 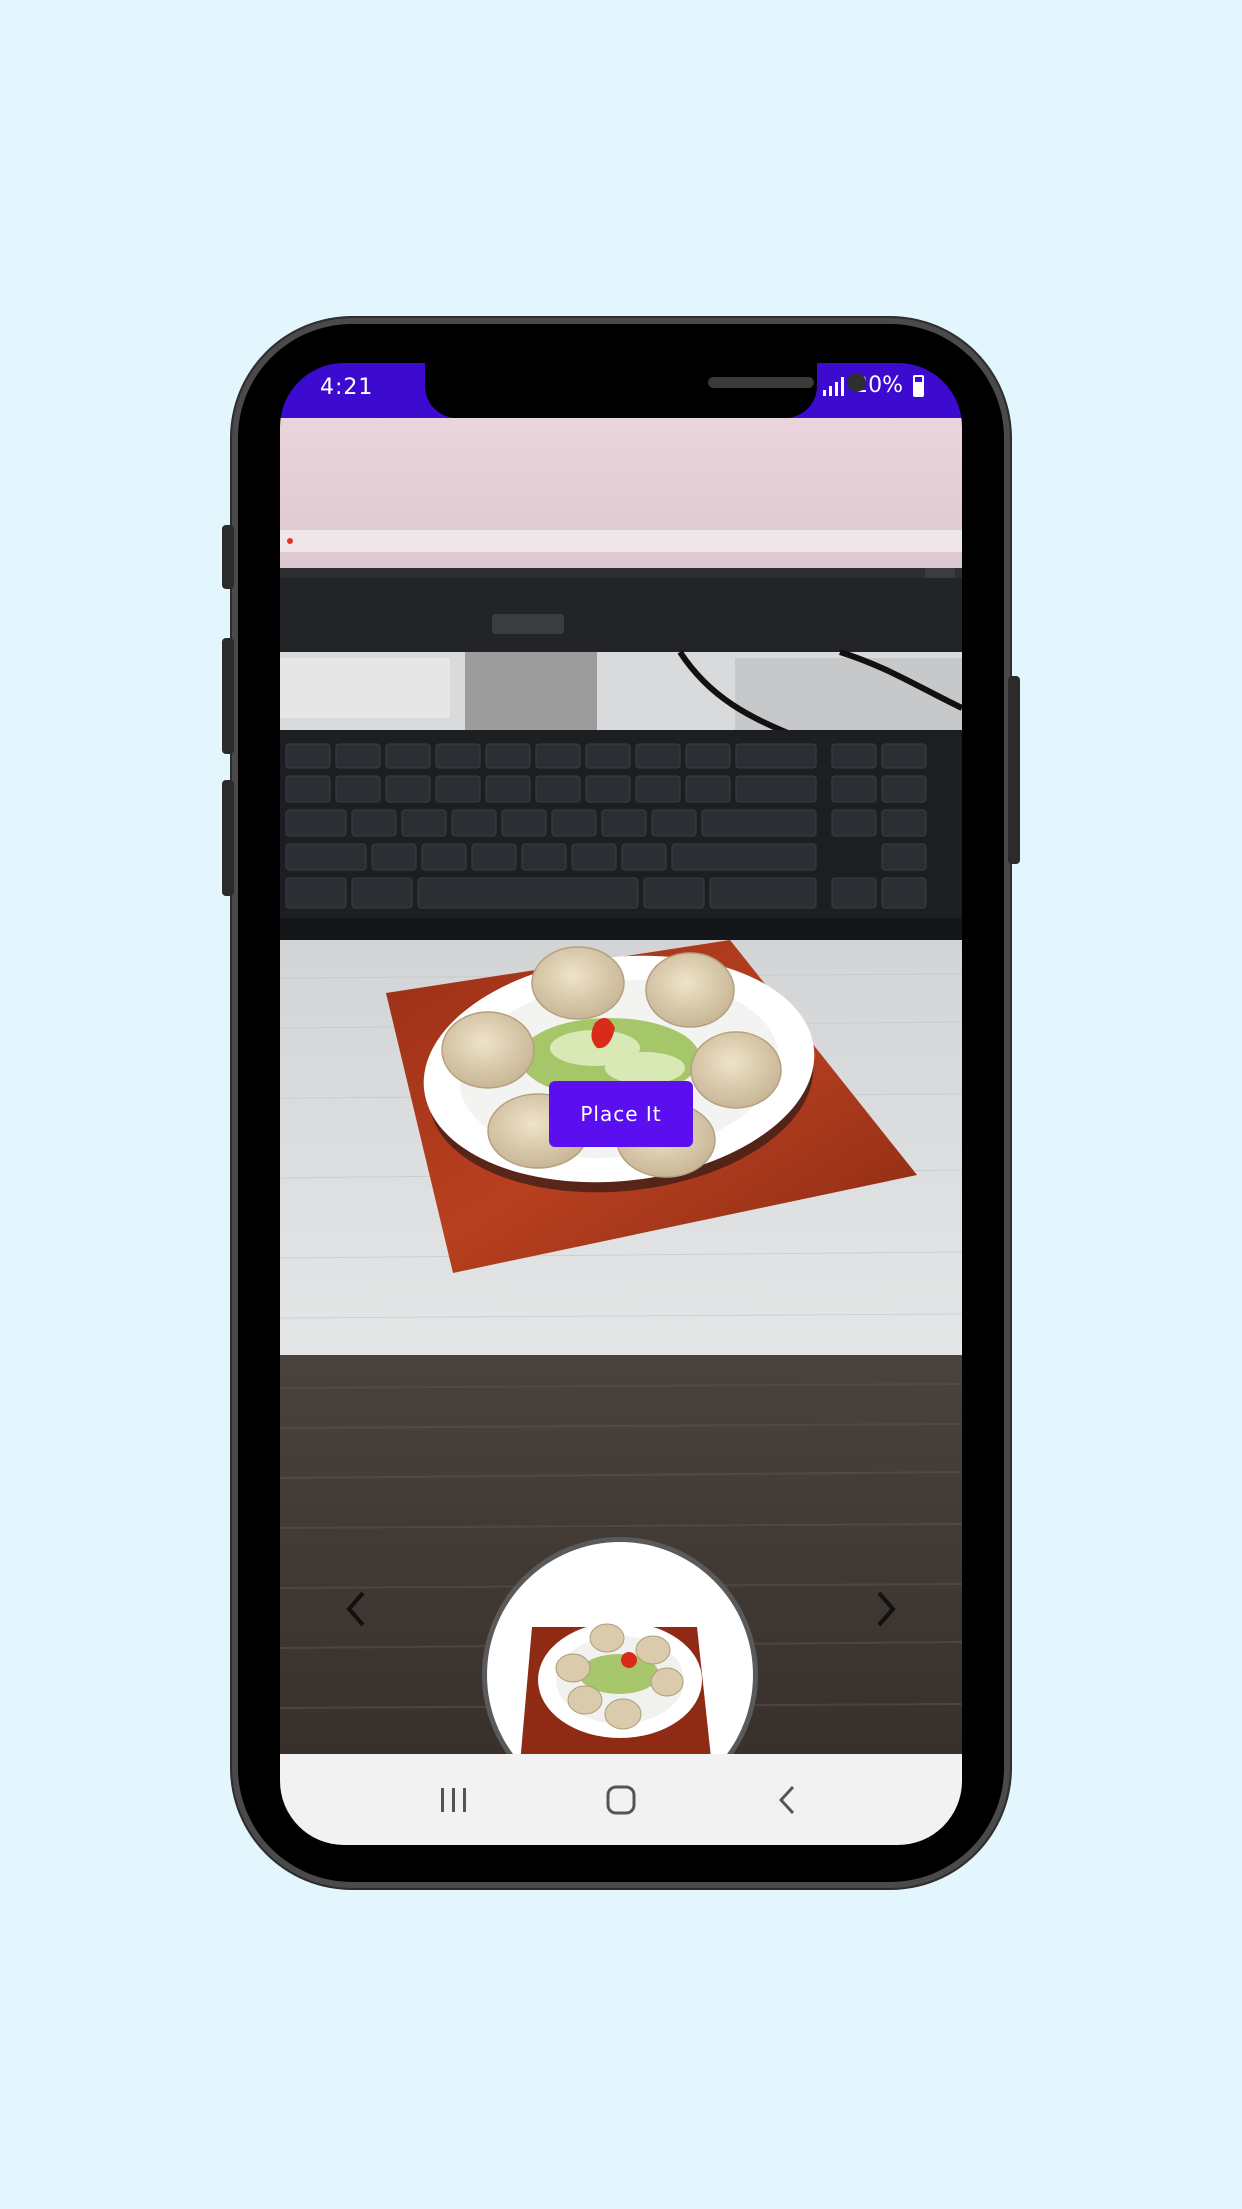 I want to click on chevron-left-icon, so click(x=355, y=1609).